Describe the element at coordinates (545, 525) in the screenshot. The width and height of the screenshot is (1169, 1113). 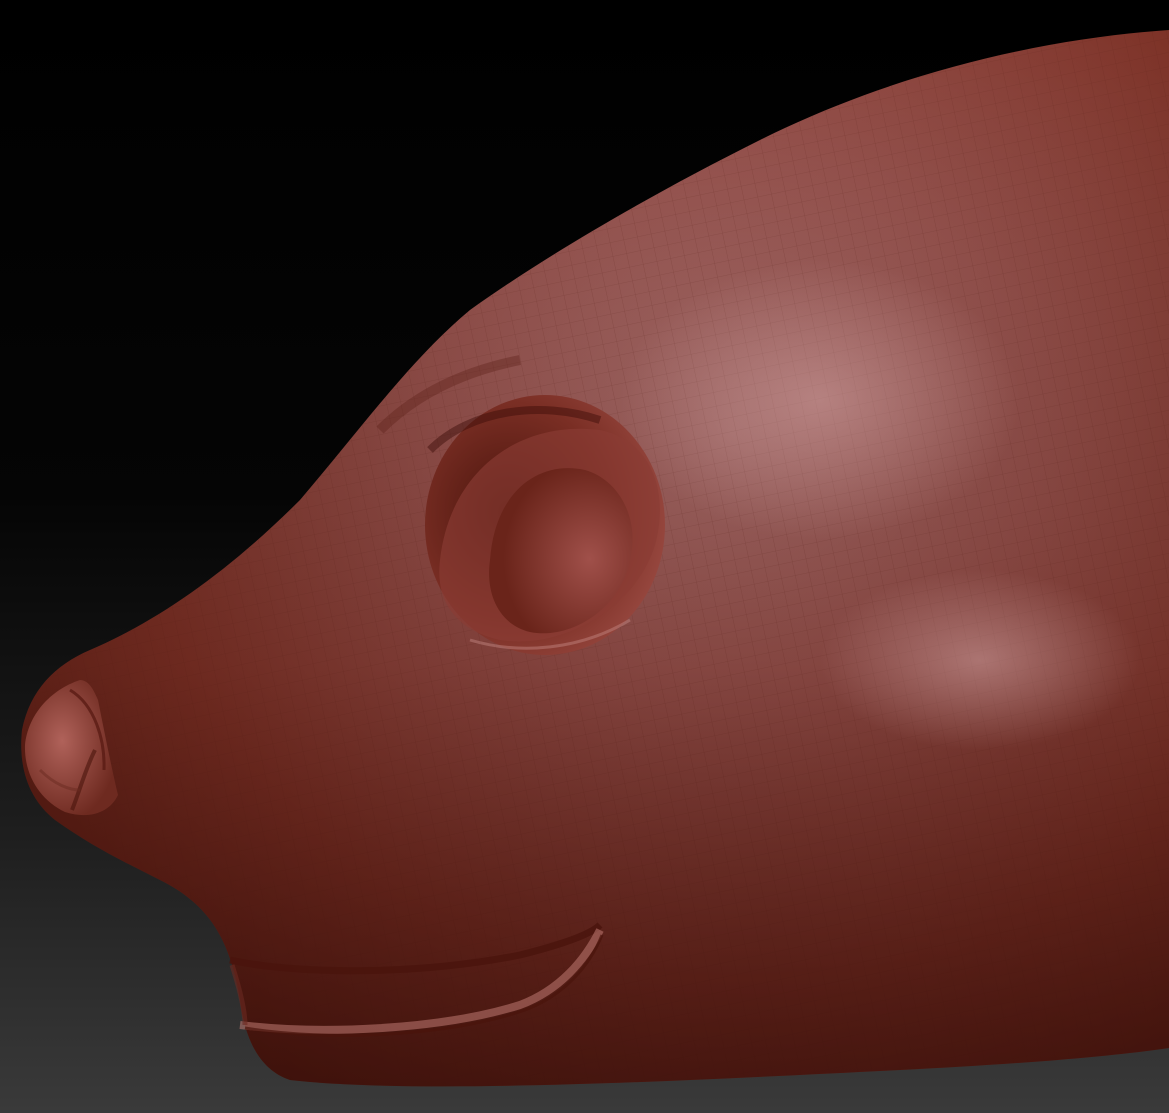
I see `eye` at that location.